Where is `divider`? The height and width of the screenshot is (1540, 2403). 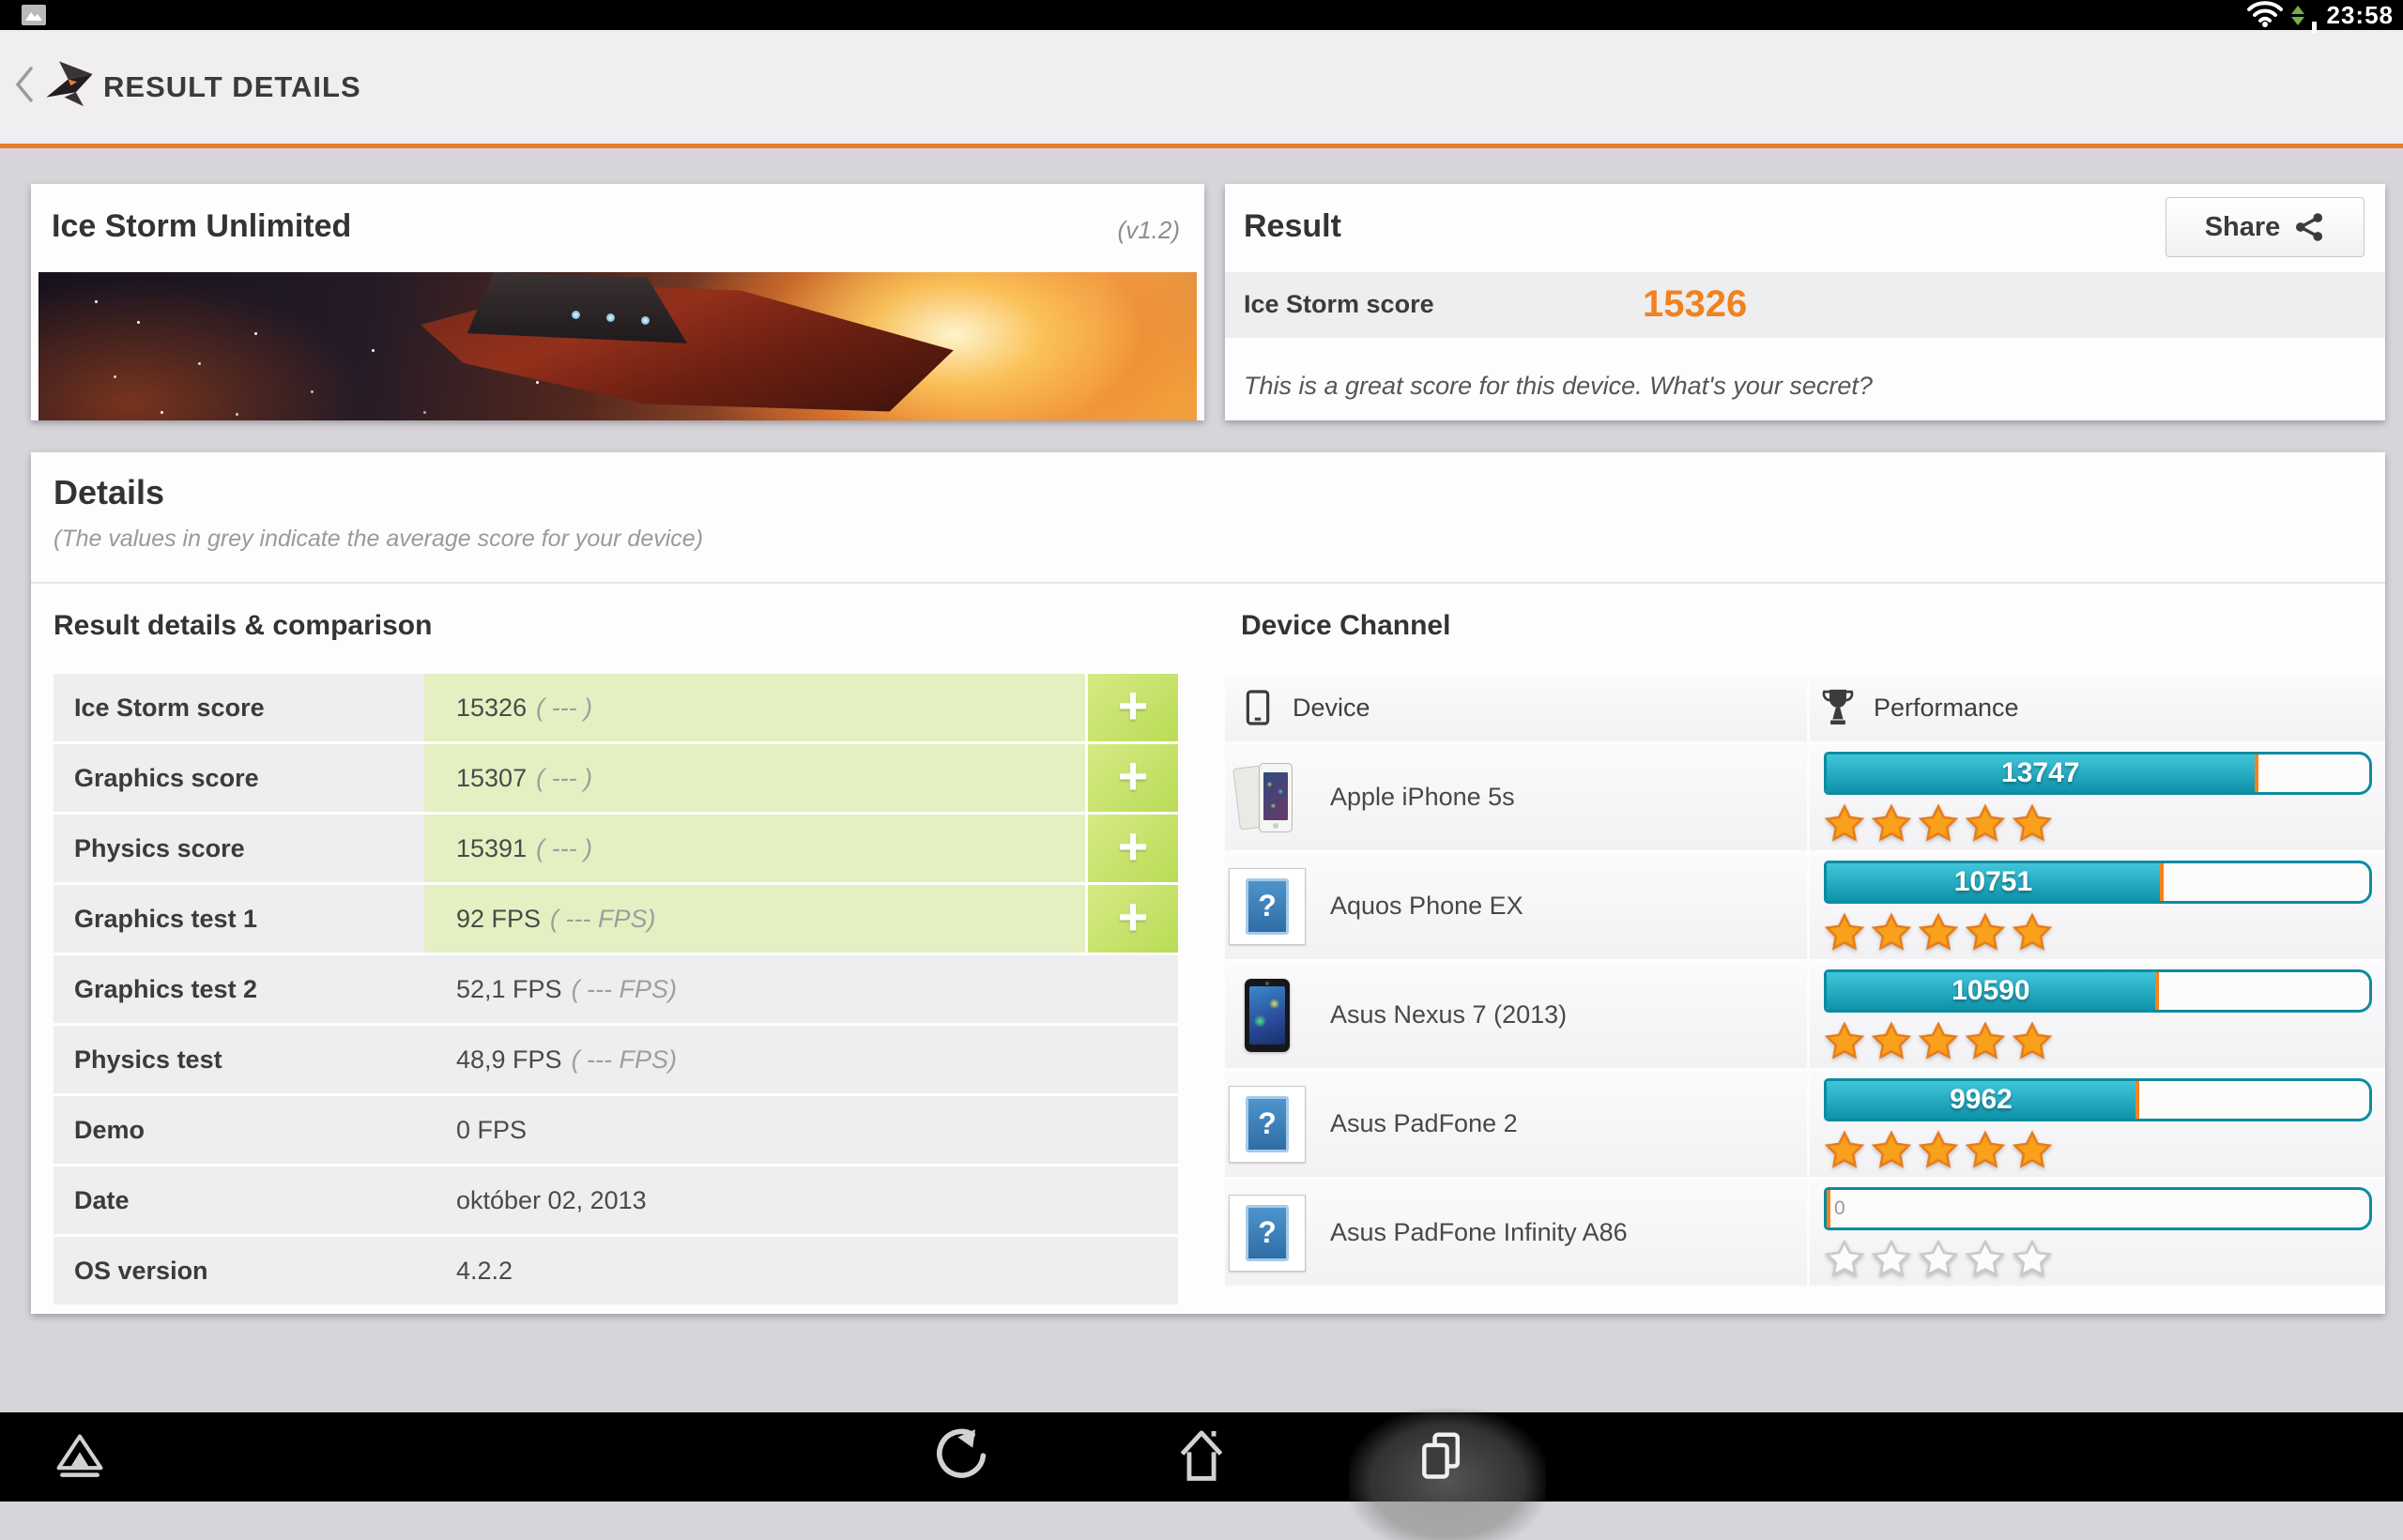
divider is located at coordinates (1208, 583).